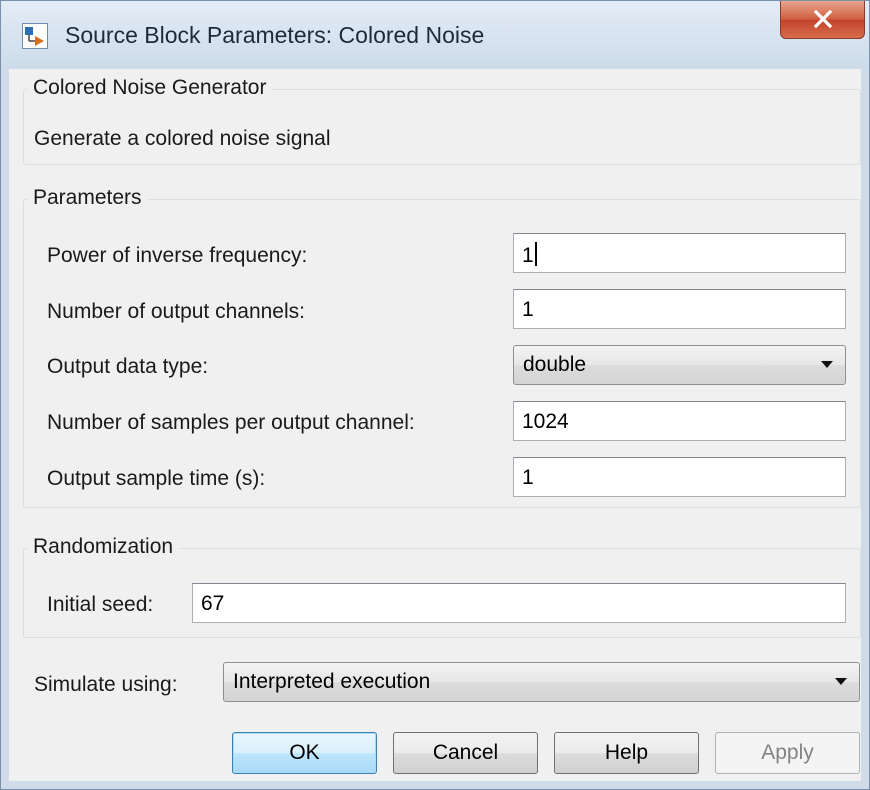 The height and width of the screenshot is (790, 870). Describe the element at coordinates (626, 753) in the screenshot. I see `help-button: Help` at that location.